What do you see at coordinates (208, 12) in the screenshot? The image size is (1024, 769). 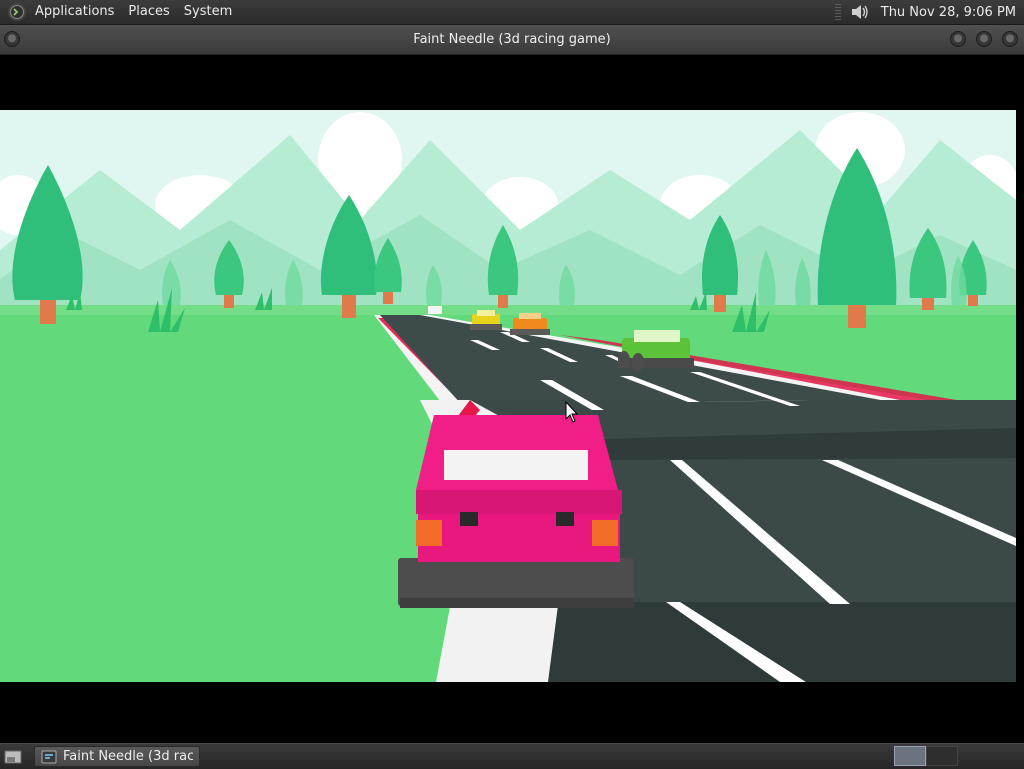 I see `menu-system: System` at bounding box center [208, 12].